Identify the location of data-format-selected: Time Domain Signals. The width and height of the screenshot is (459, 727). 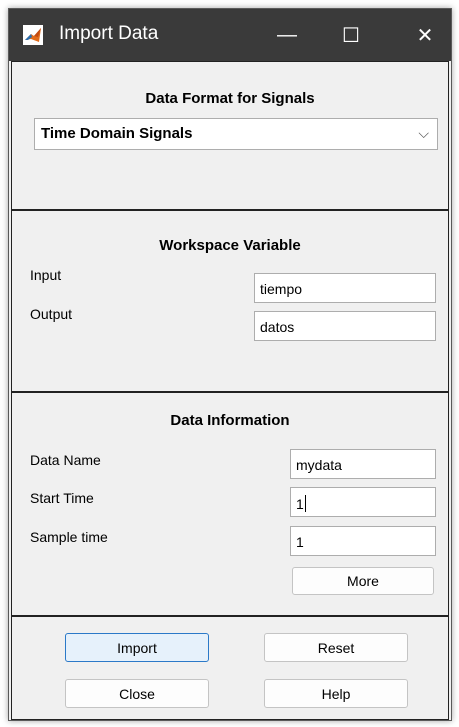
(117, 133).